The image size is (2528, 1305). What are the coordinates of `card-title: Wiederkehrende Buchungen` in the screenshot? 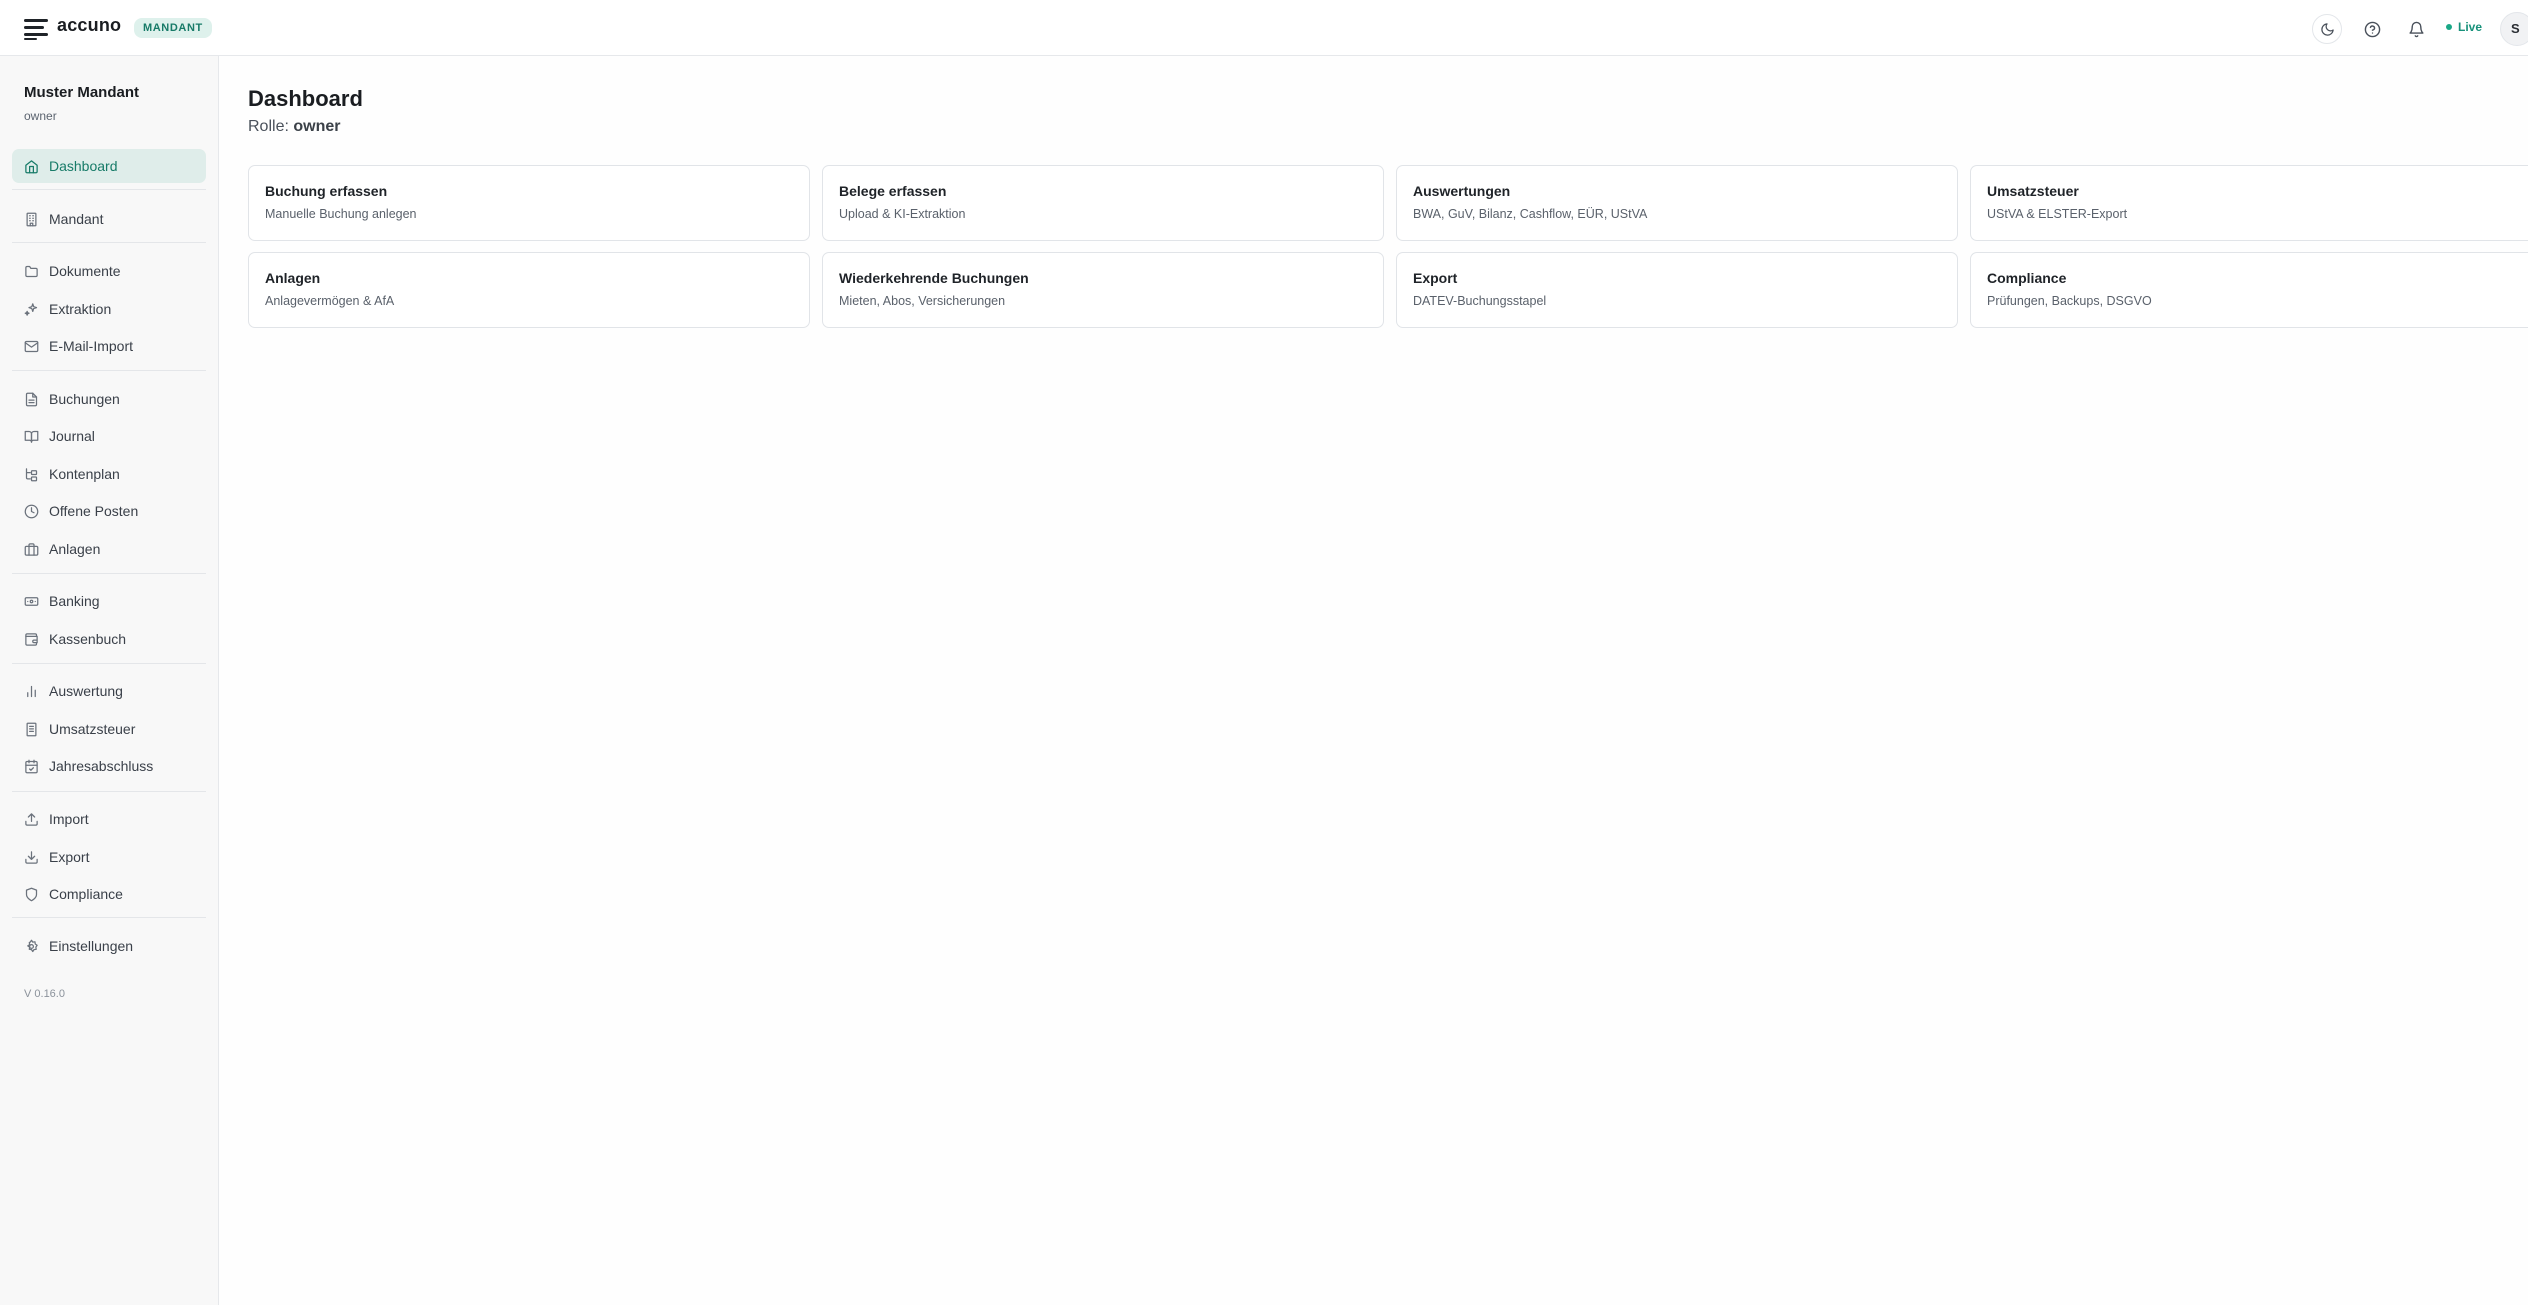 It's located at (934, 278).